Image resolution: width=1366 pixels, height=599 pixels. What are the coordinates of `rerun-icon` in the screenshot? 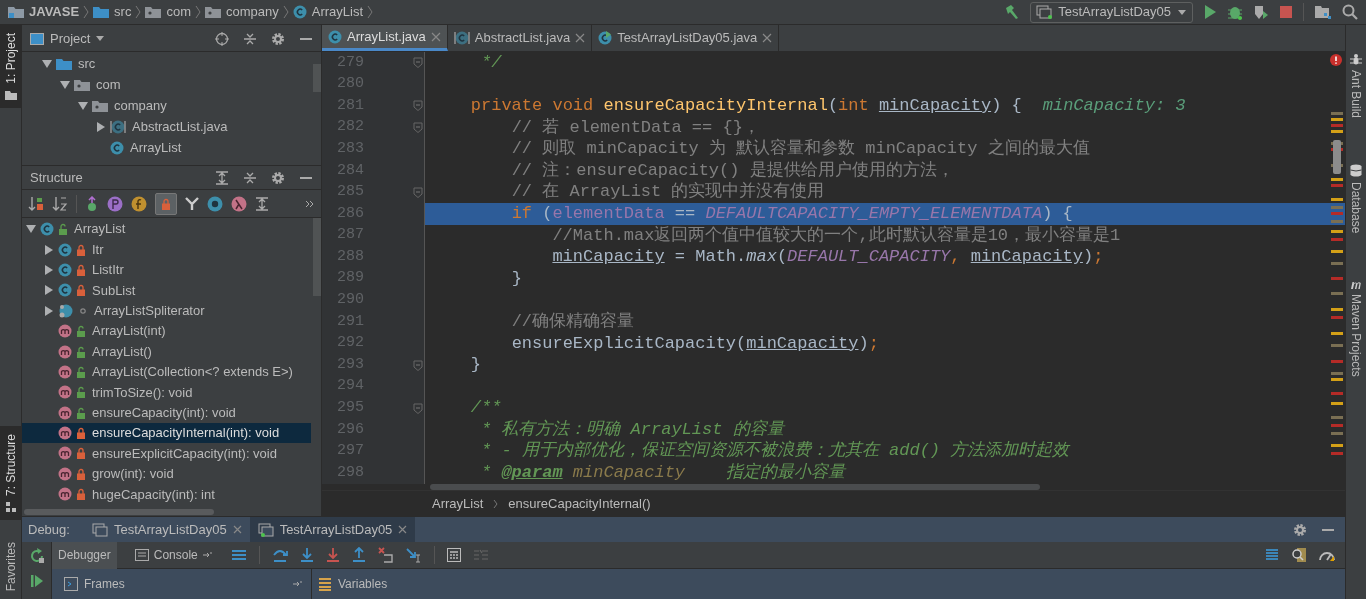 It's located at (36, 556).